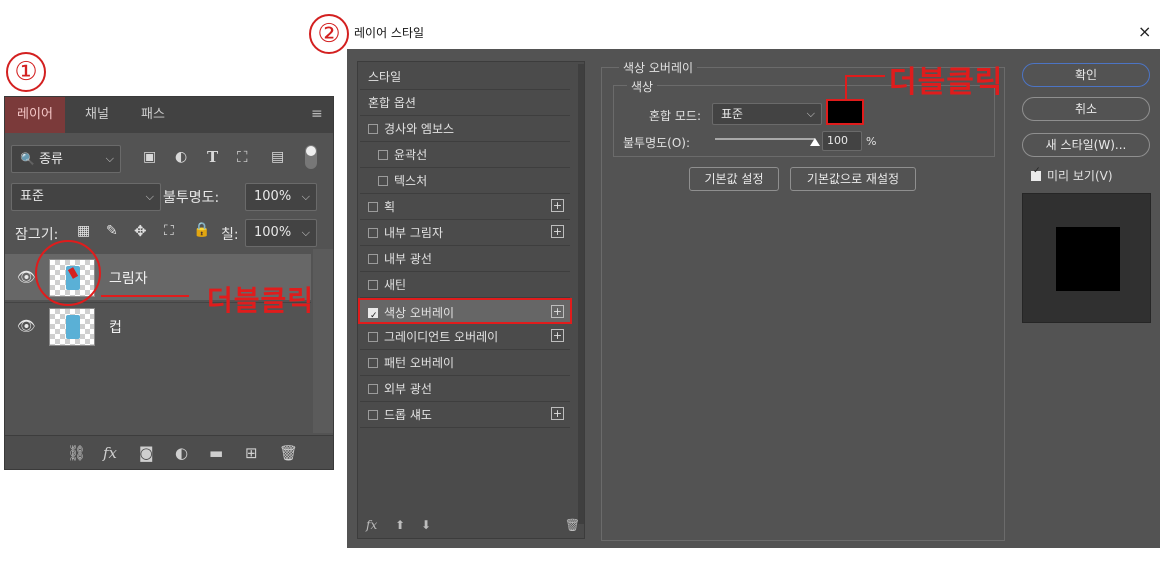 The image size is (1169, 569). Describe the element at coordinates (242, 157) in the screenshot. I see `shape-filter-icon: ⛶` at that location.